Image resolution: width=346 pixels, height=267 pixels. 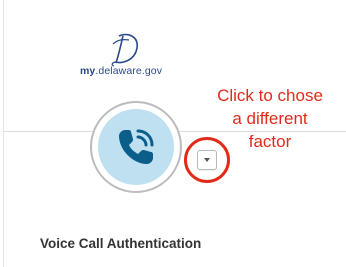 What do you see at coordinates (129, 71) in the screenshot?
I see `logo-text-domain: .delaware.gov` at bounding box center [129, 71].